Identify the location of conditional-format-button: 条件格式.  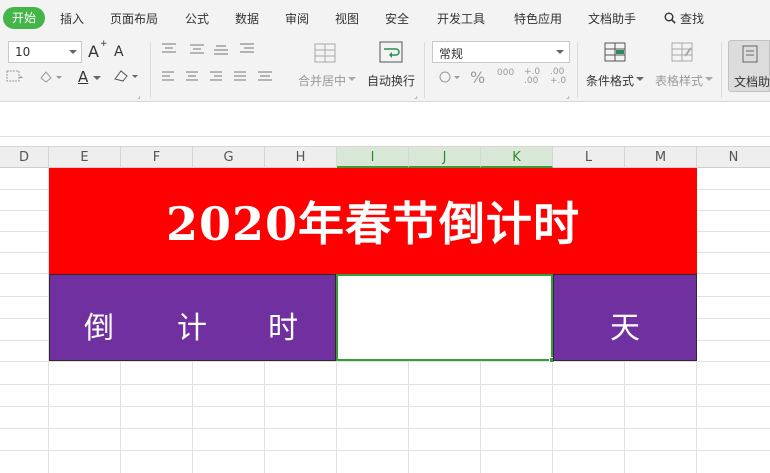
(610, 80).